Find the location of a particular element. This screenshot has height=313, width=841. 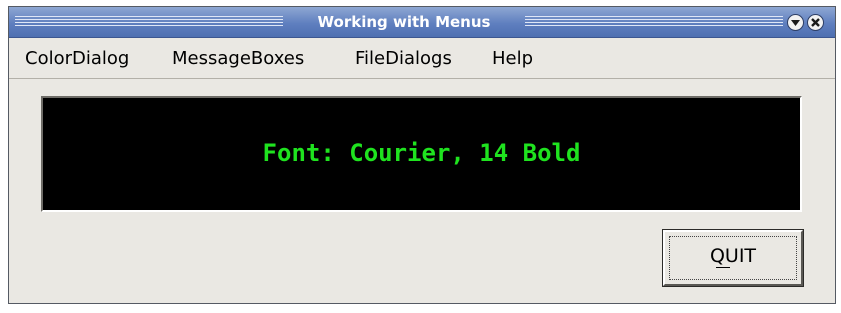

menu-messageboxes: MessageBoxes is located at coordinates (238, 59).